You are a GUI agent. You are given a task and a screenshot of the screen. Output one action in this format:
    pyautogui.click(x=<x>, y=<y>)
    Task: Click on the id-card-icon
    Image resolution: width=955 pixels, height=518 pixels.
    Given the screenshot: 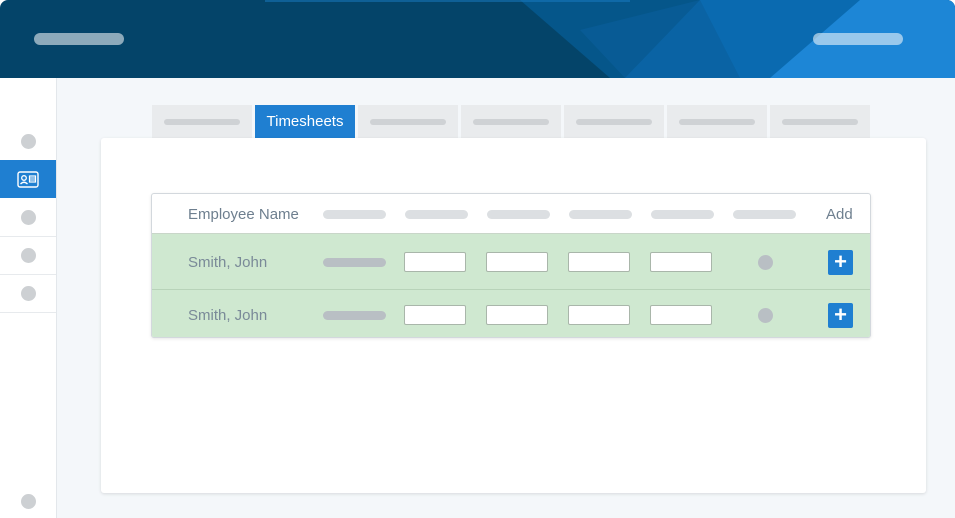 What is the action you would take?
    pyautogui.click(x=28, y=179)
    